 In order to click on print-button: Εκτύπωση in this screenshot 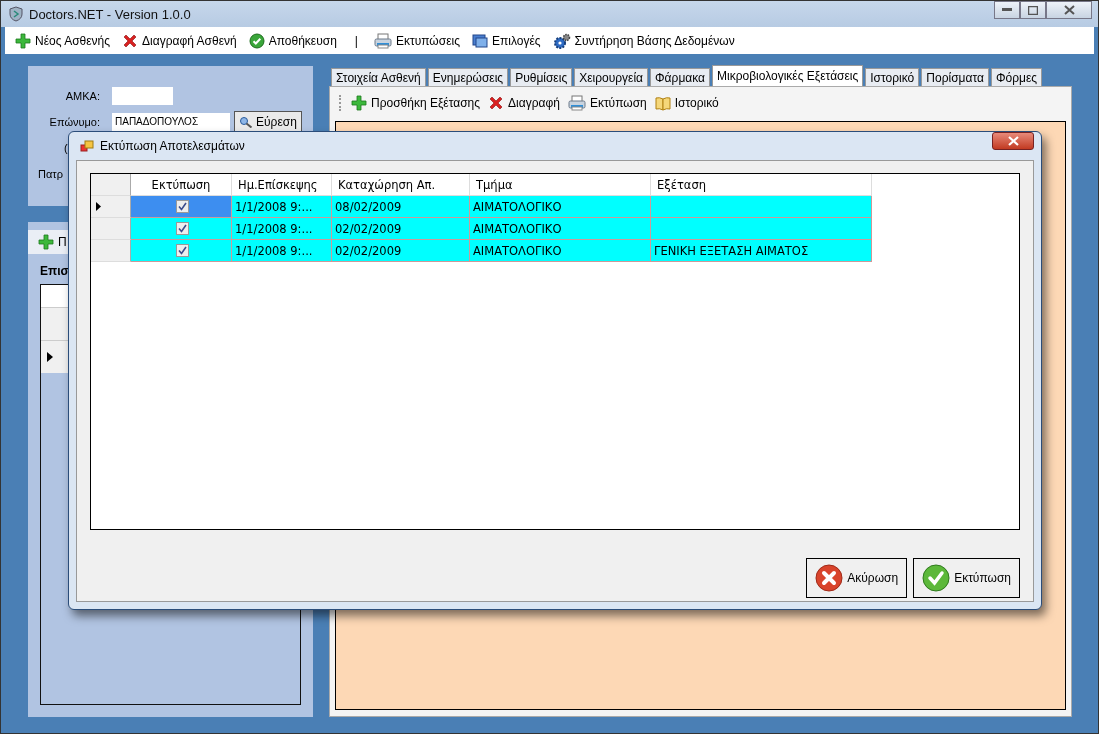, I will do `click(966, 578)`.